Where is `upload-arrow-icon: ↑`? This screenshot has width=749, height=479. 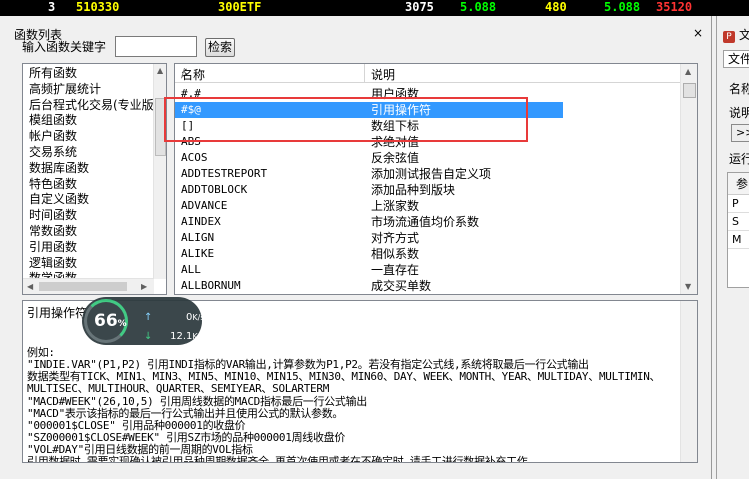
upload-arrow-icon: ↑ is located at coordinates (148, 317).